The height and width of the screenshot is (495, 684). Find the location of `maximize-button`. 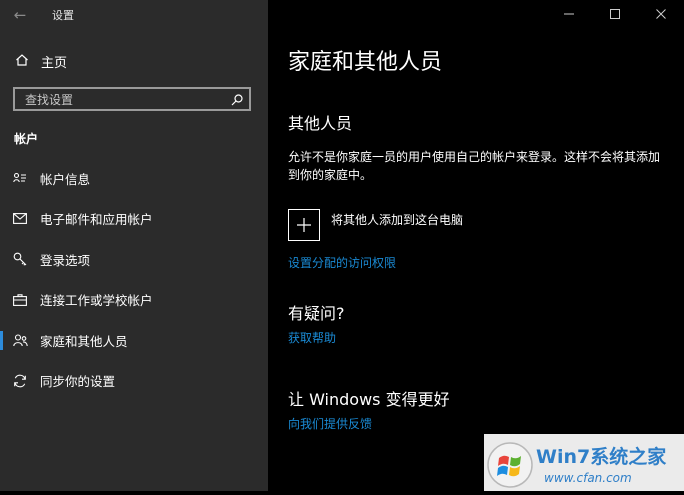

maximize-button is located at coordinates (615, 14).